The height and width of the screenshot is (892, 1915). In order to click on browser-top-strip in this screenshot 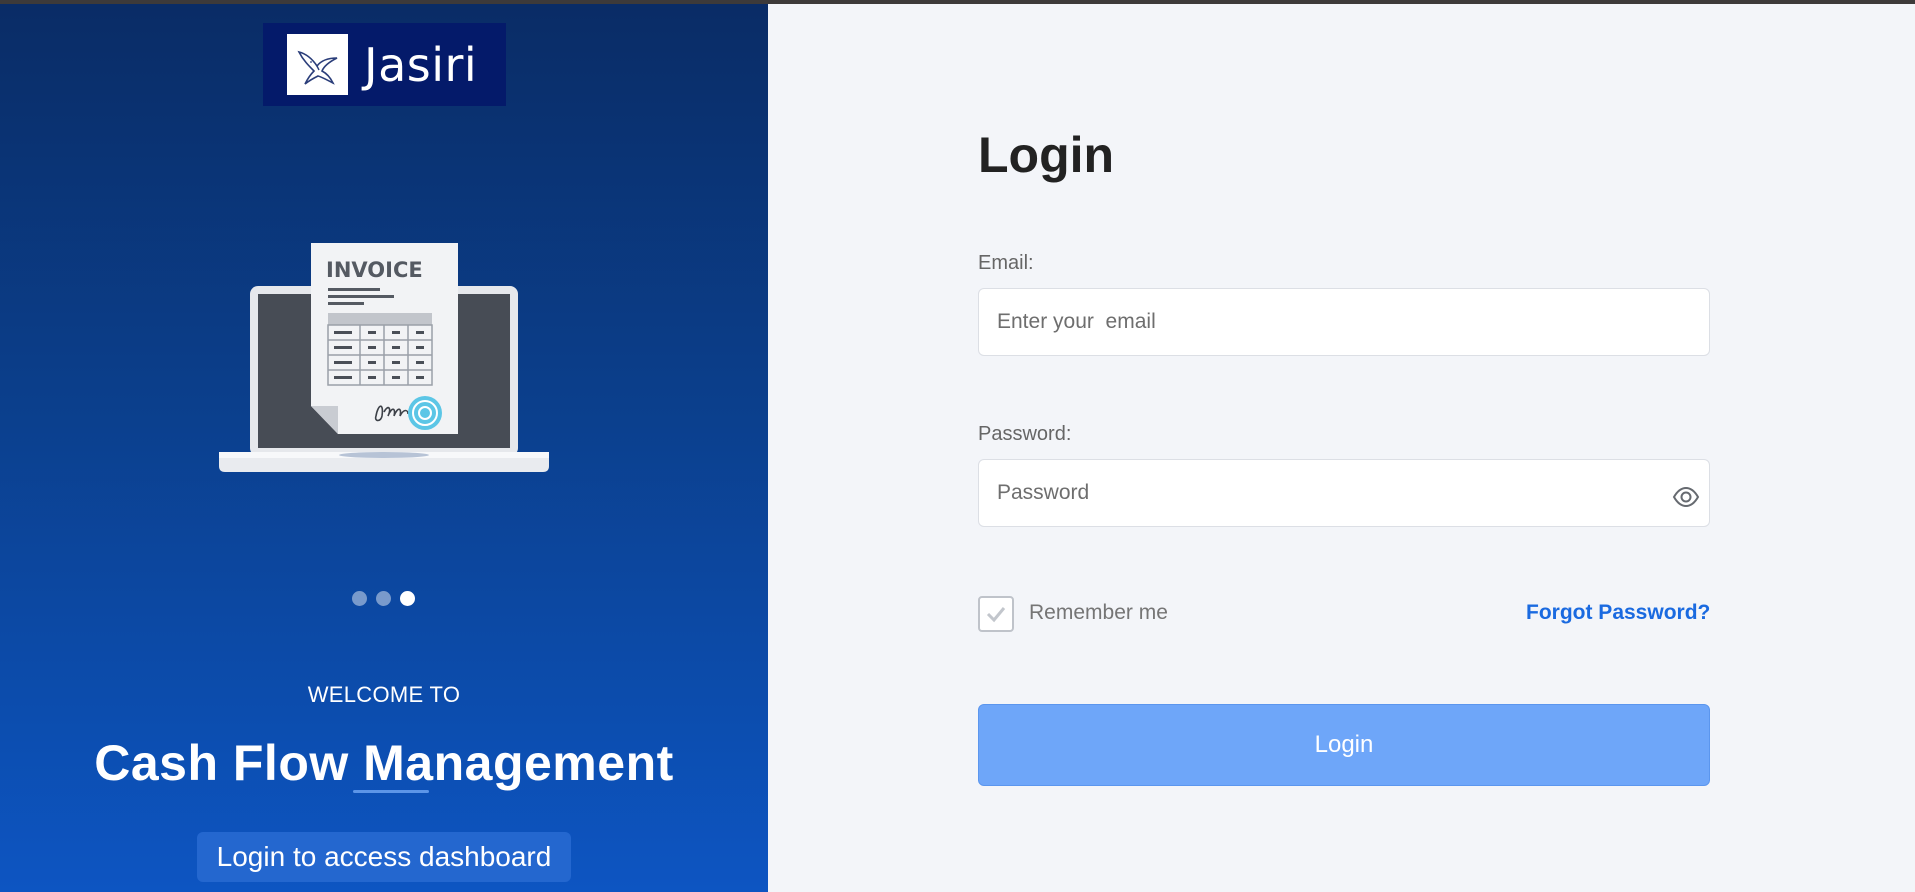, I will do `click(957, 2)`.